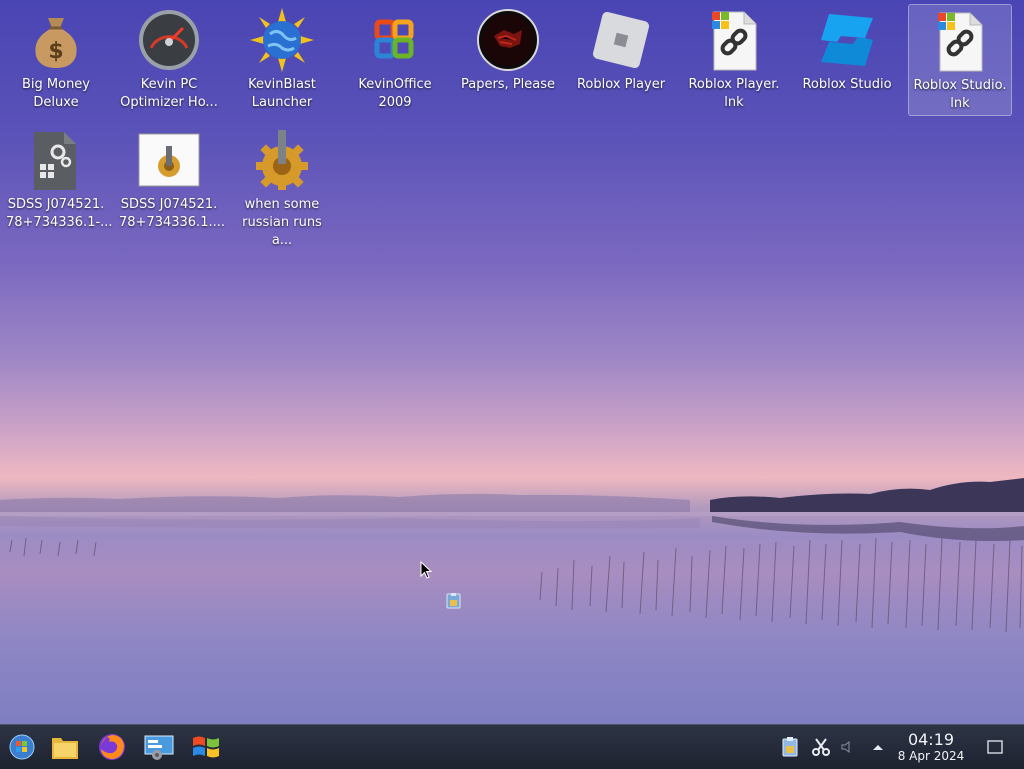 The width and height of the screenshot is (1024, 769). I want to click on windows-app-button, so click(206, 747).